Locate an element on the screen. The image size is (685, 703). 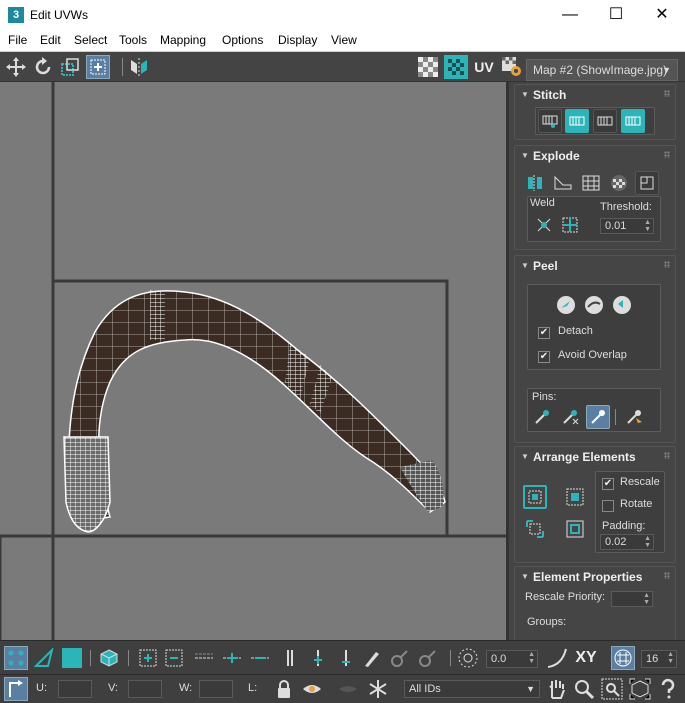
stitch-to-source-icon is located at coordinates (633, 121).